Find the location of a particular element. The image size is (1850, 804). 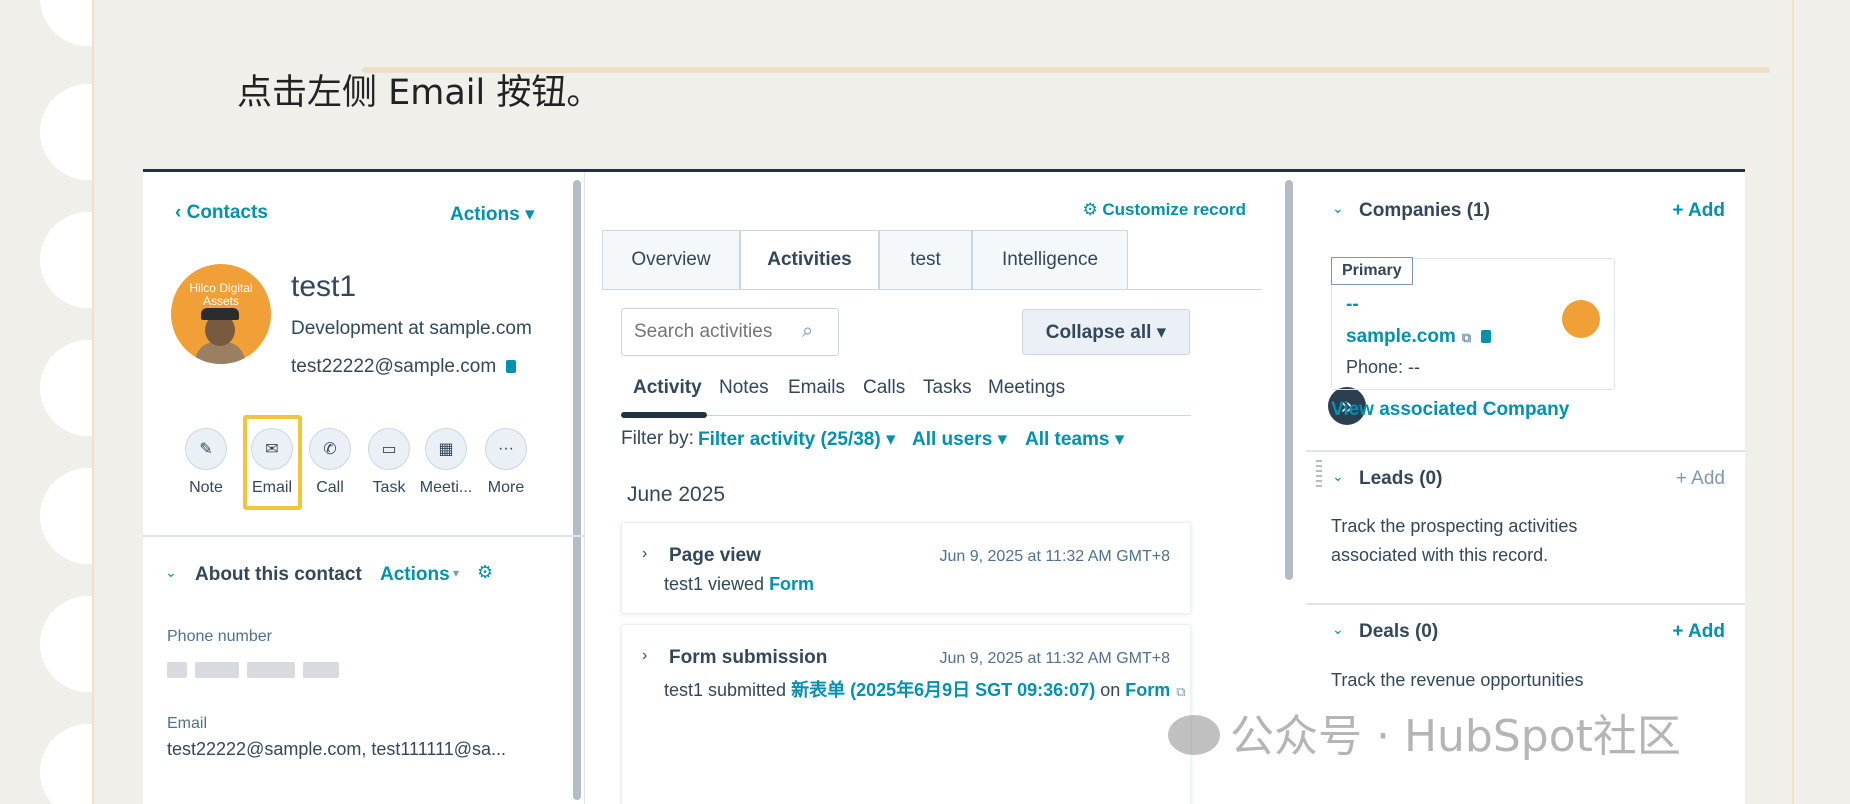

avatar-logo-text: Hilco Digital Assets is located at coordinates (221, 294).